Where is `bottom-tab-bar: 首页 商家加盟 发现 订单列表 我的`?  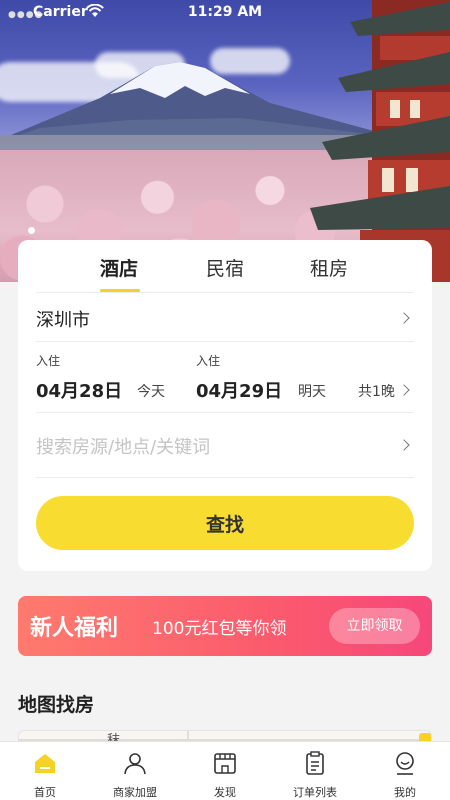
bottom-tab-bar: 首页 商家加盟 发现 订单列表 我的 is located at coordinates (225, 770).